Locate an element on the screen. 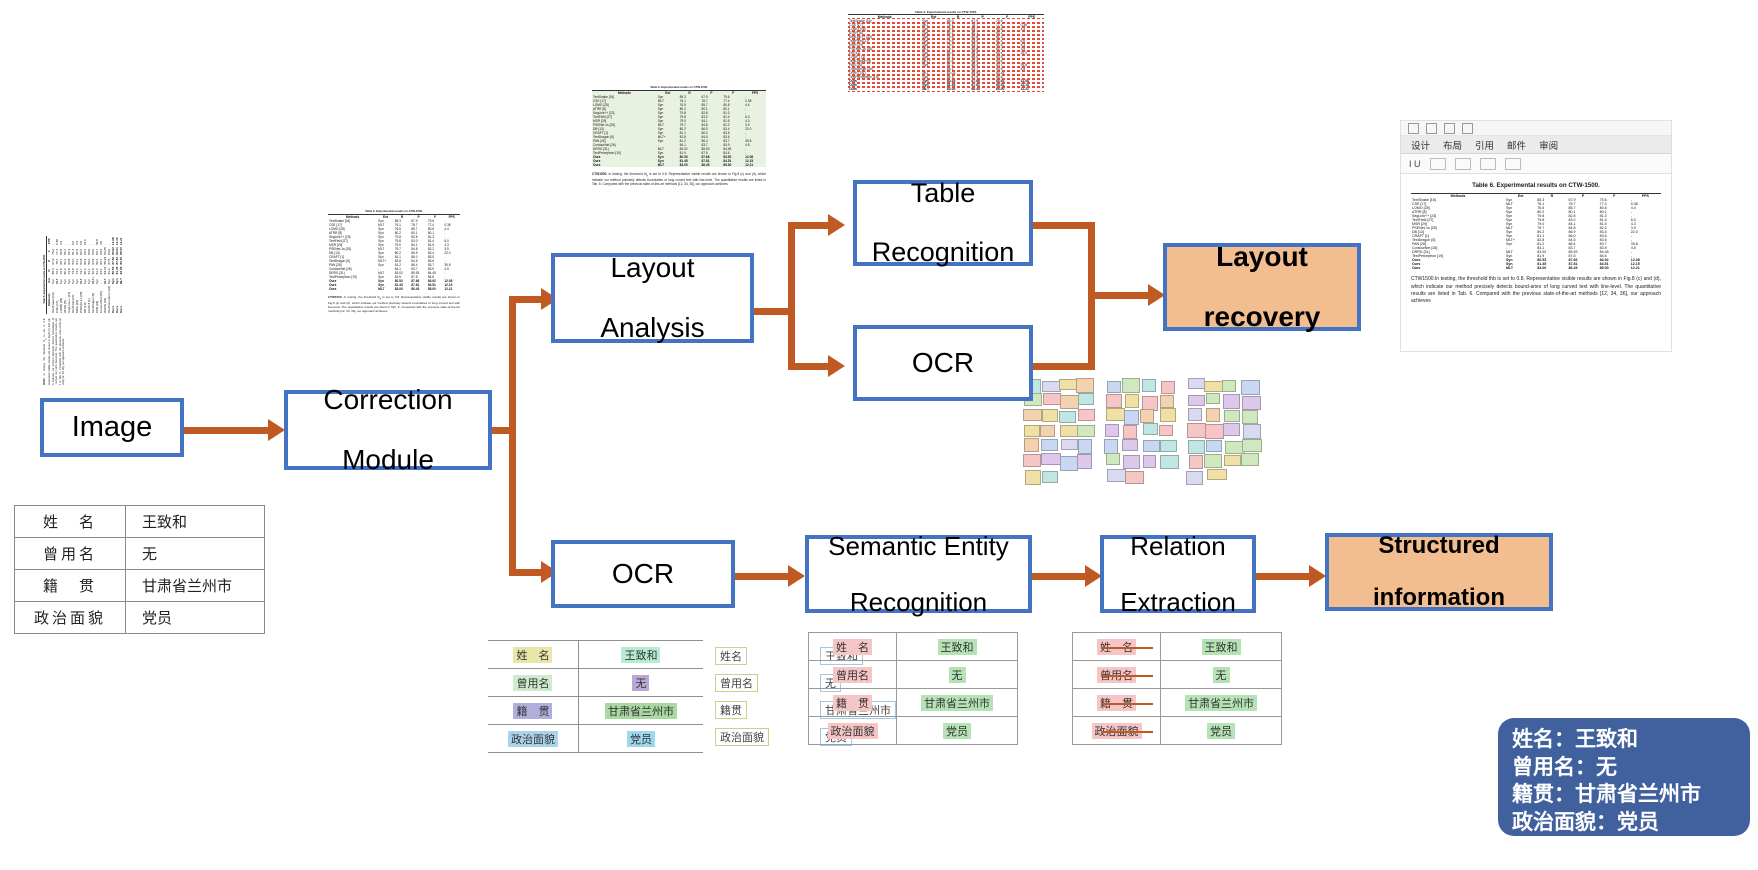 Image resolution: width=1758 pixels, height=870 pixels. sample-value: 无 is located at coordinates (1221, 674).